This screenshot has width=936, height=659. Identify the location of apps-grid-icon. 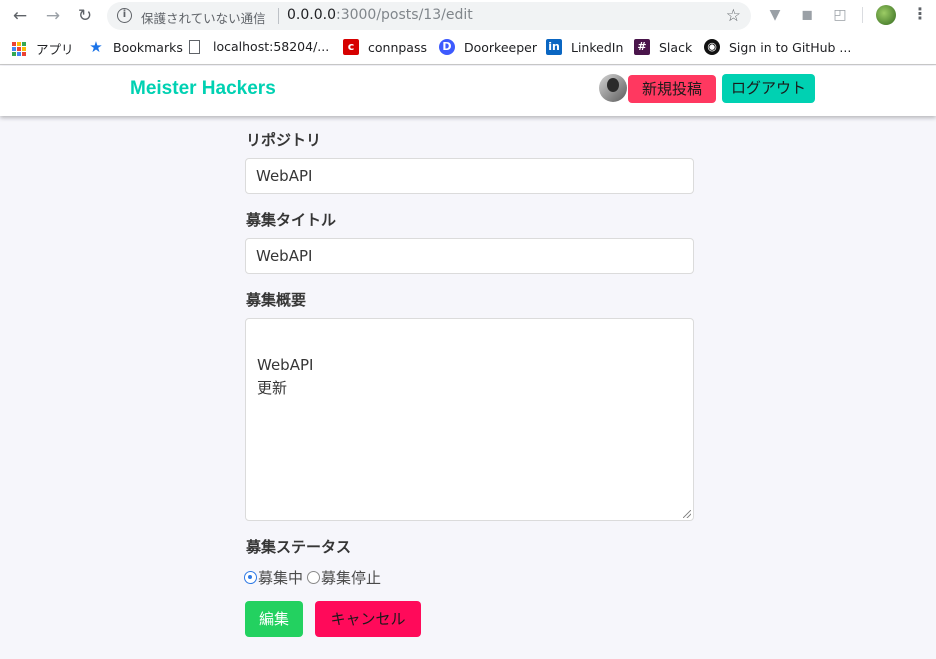
(19, 48).